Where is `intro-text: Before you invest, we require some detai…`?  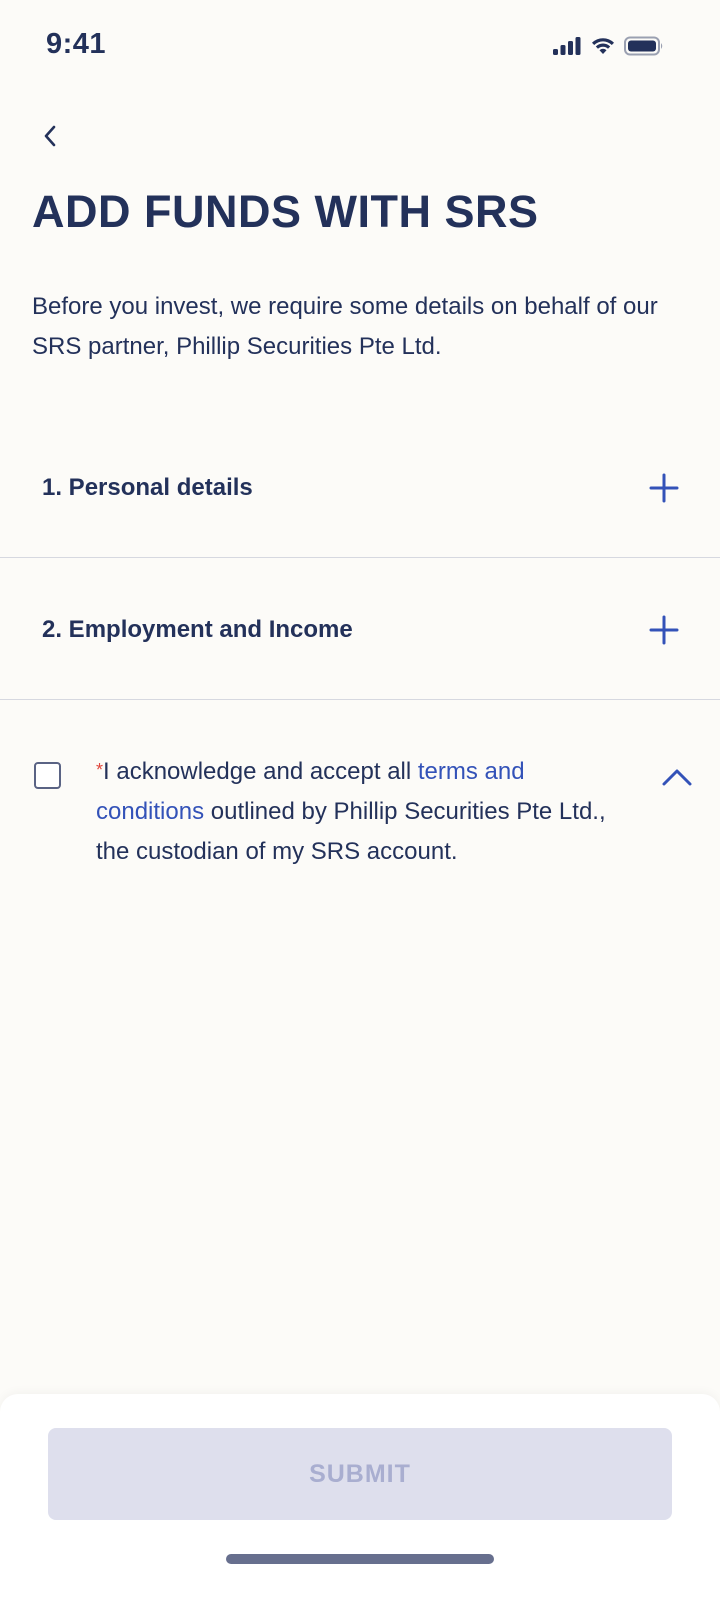 intro-text: Before you invest, we require some detai… is located at coordinates (345, 326).